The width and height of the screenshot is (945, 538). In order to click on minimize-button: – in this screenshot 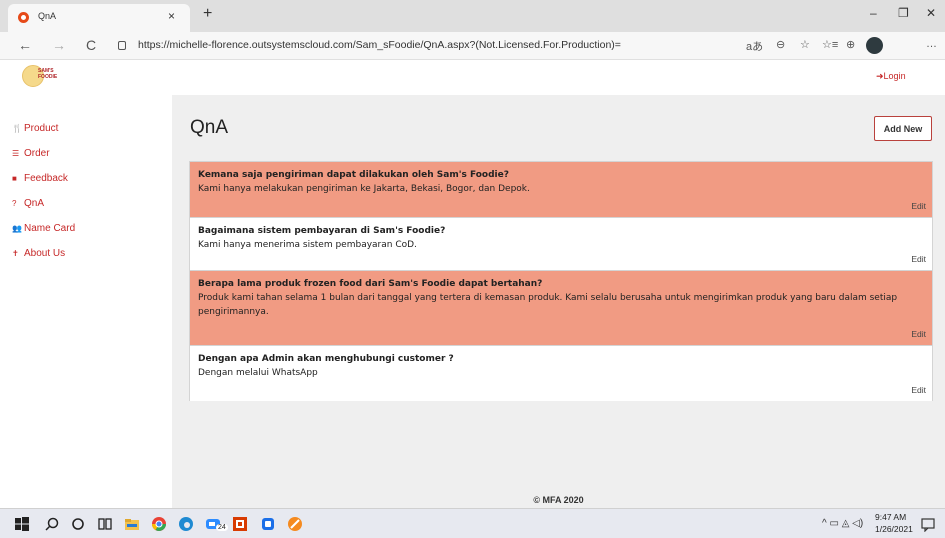, I will do `click(873, 13)`.